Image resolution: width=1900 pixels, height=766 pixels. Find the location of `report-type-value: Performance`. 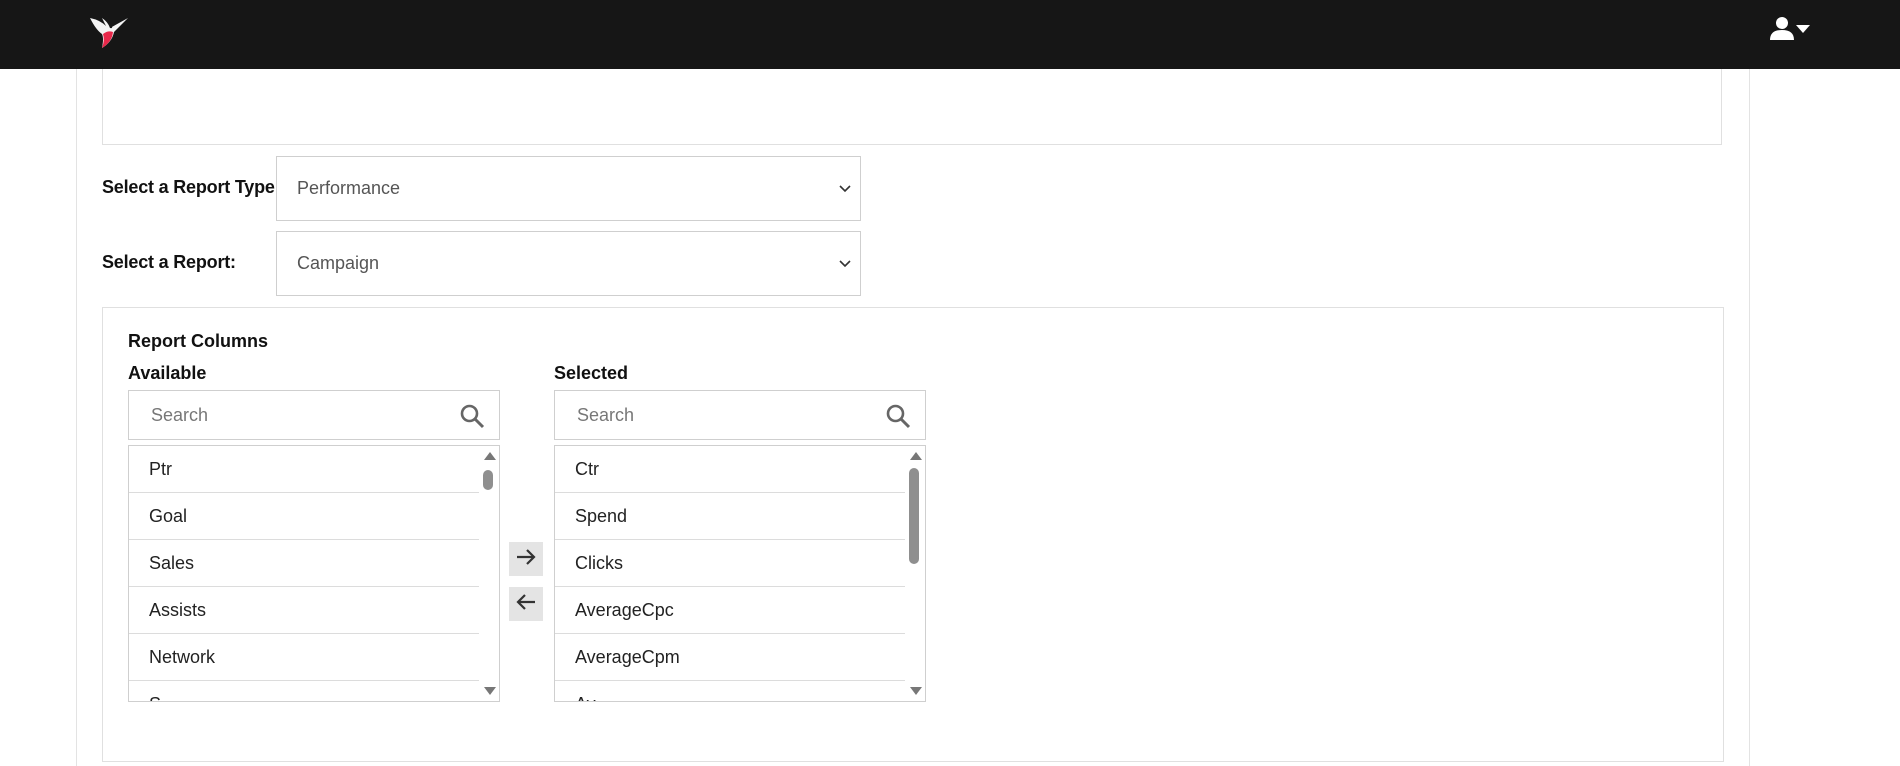

report-type-value: Performance is located at coordinates (349, 188).